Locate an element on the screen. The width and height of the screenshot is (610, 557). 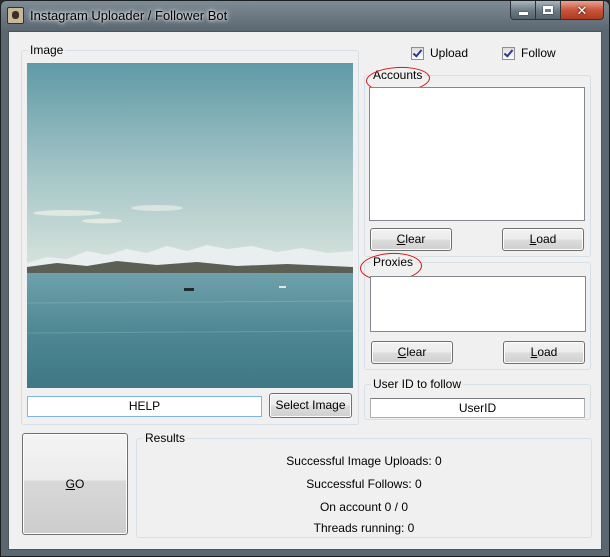
threads-running-text: Threads running: 0 is located at coordinates (364, 528).